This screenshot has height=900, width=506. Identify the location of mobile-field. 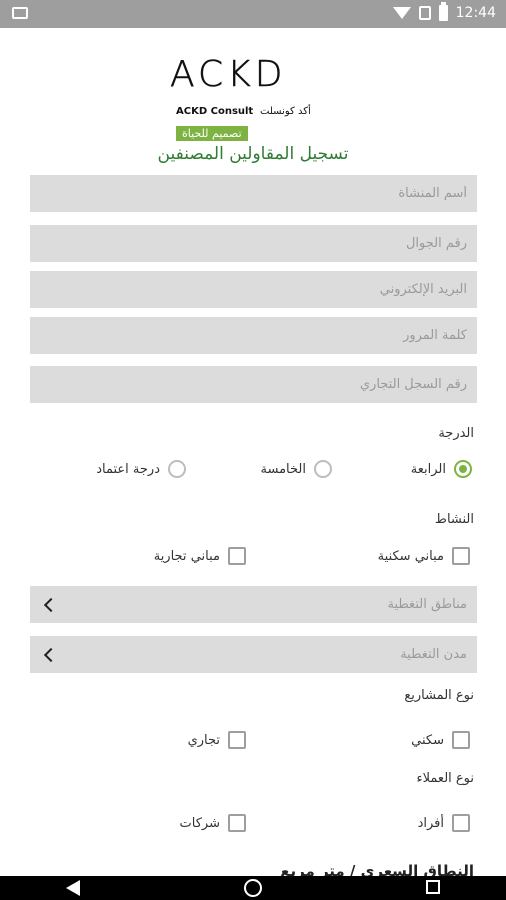
(253, 243).